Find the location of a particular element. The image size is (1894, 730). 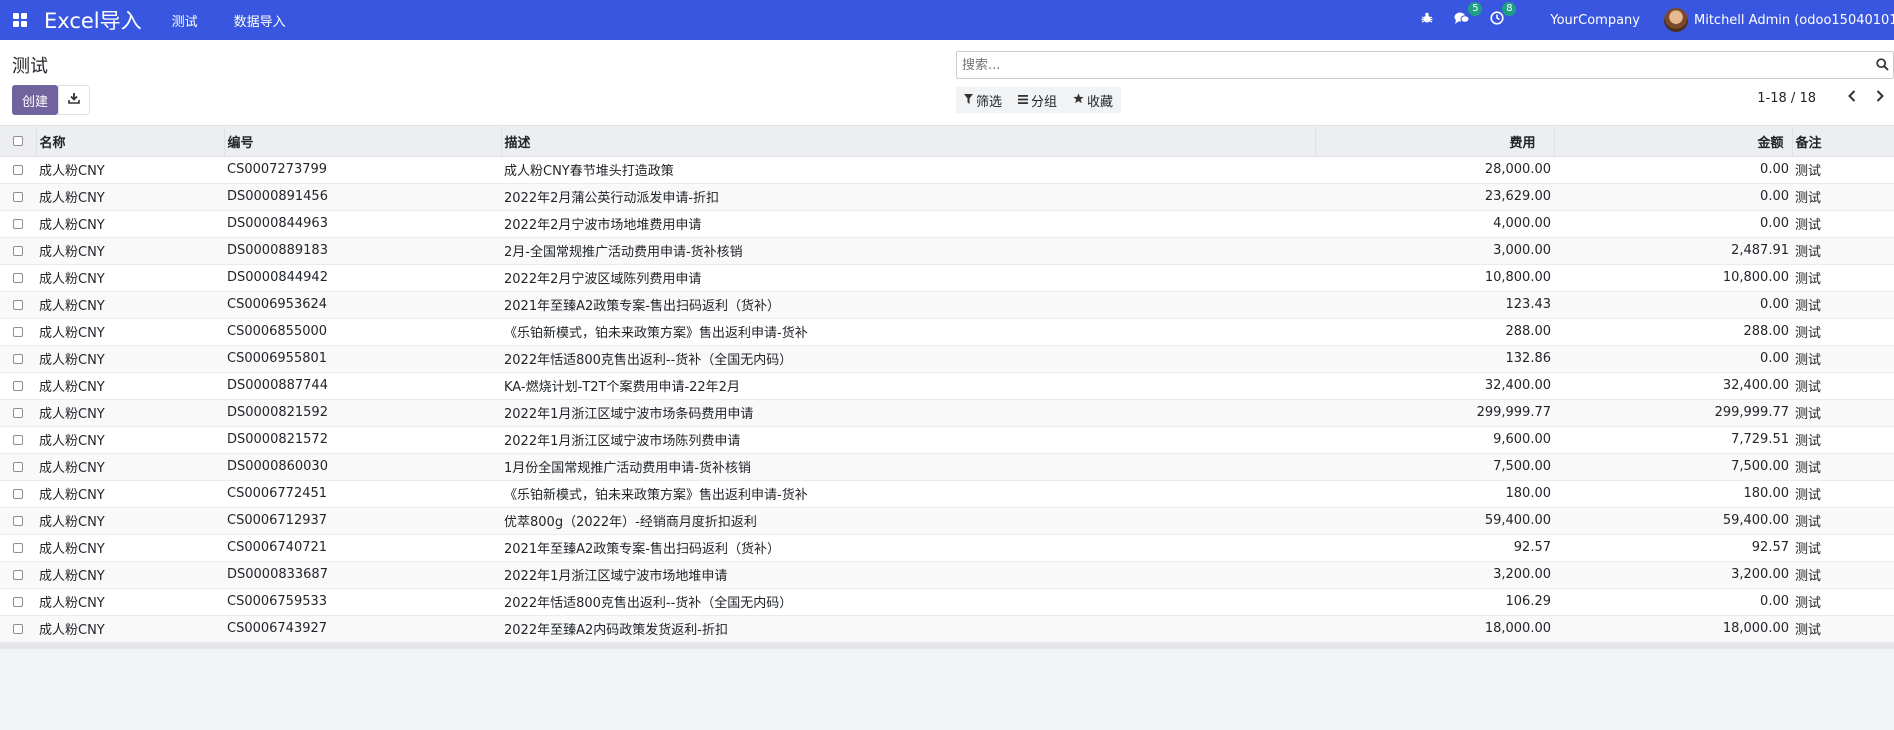

cell-code: CS0006759533 is located at coordinates (362, 602).